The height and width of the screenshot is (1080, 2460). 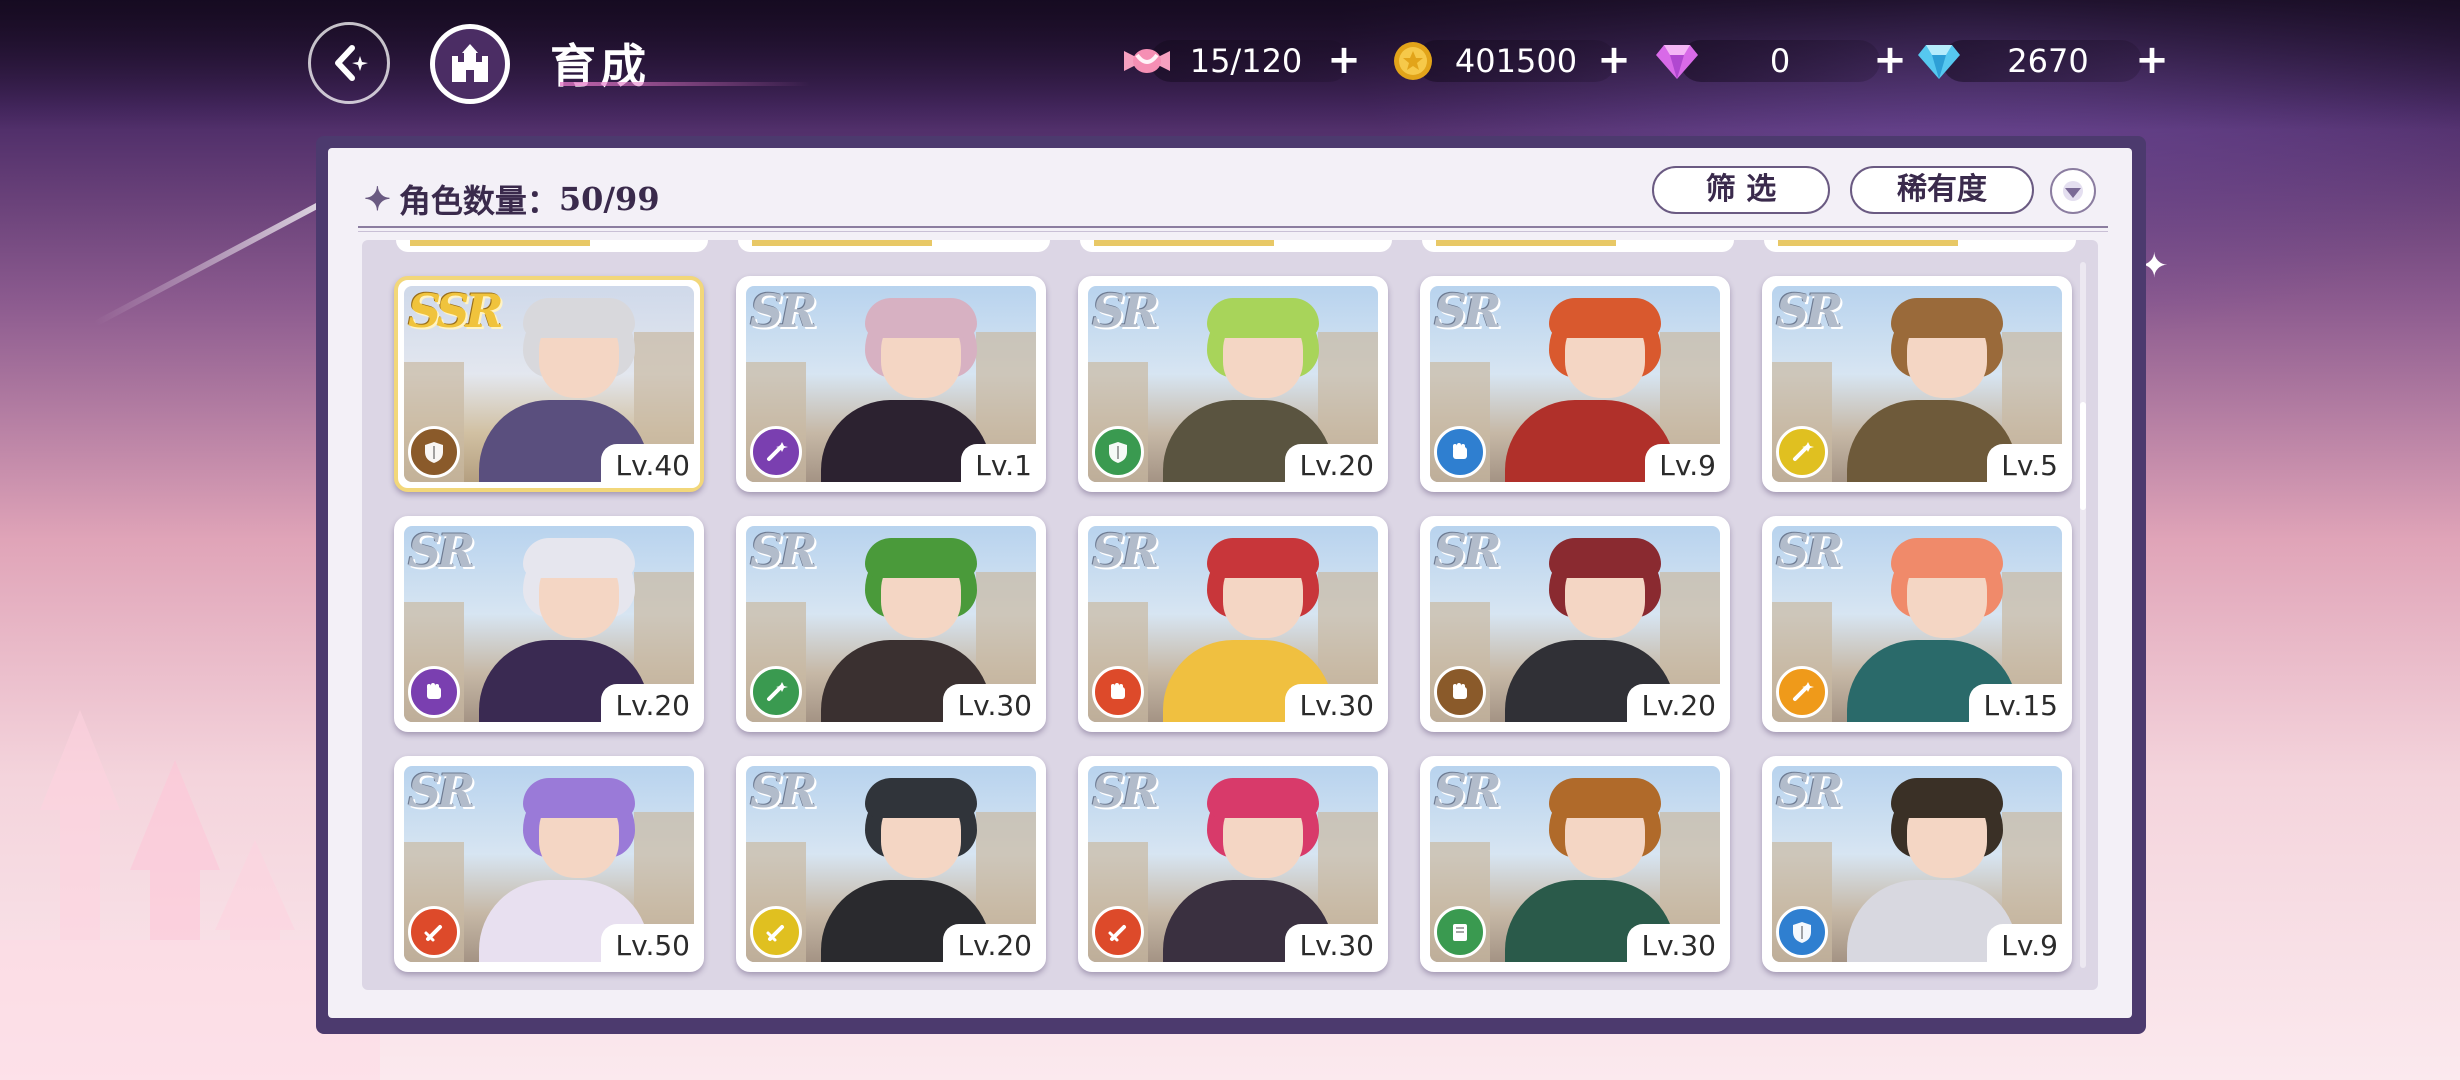 I want to click on blue-diamond-icon, so click(x=1939, y=62).